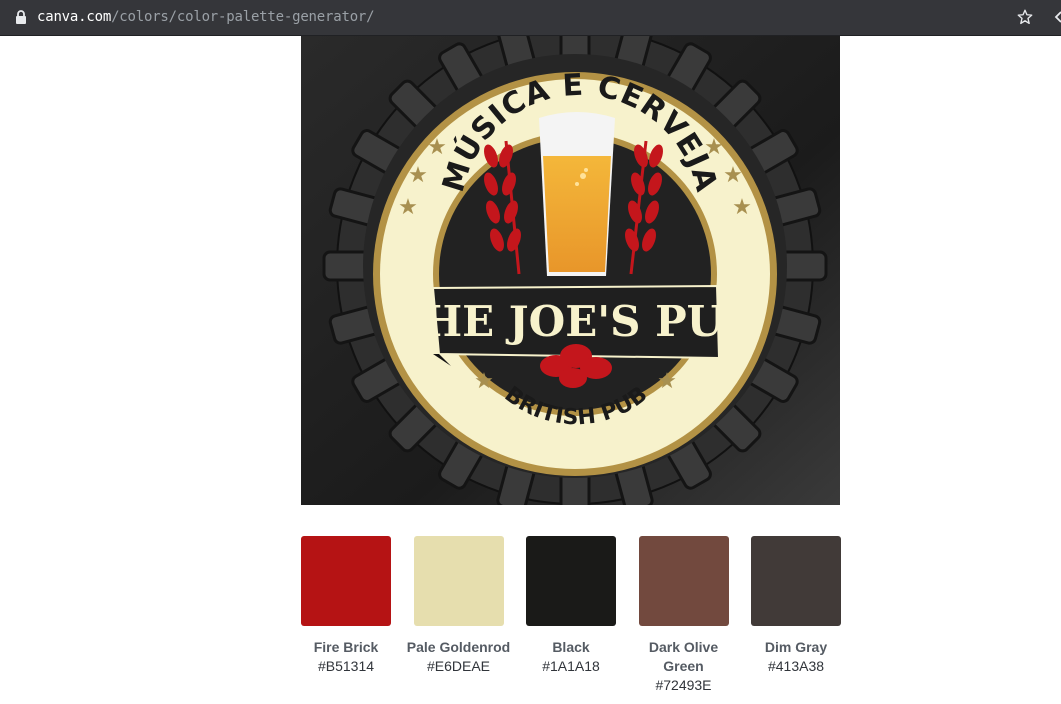 The image size is (1061, 704). I want to click on color-hex: #72493E, so click(683, 685).